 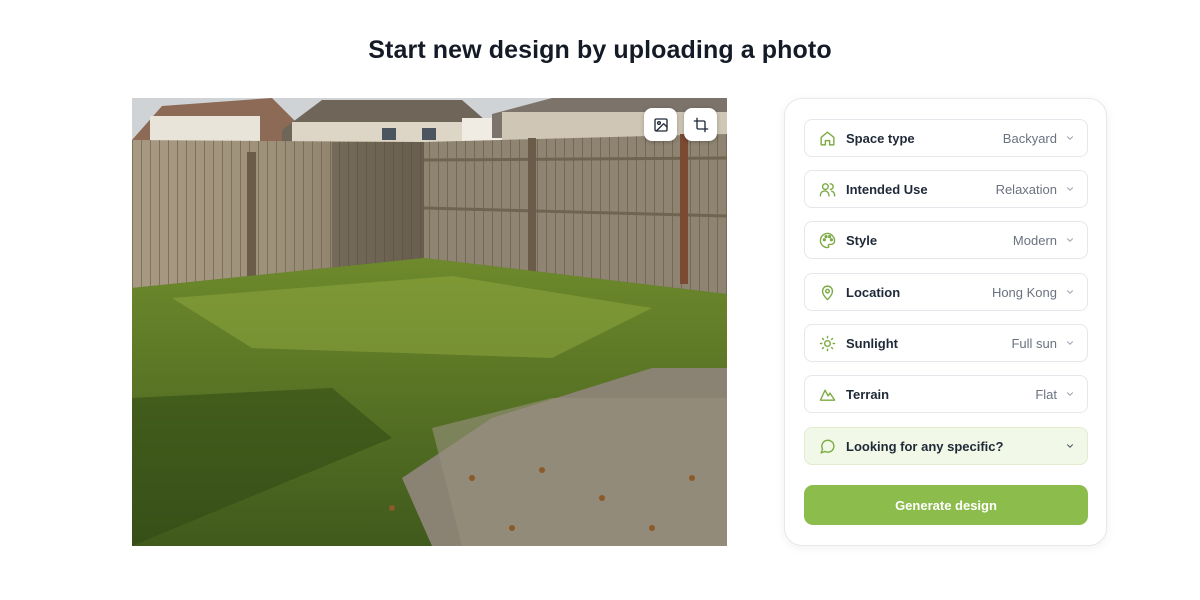 I want to click on style-label: Style, so click(x=862, y=240).